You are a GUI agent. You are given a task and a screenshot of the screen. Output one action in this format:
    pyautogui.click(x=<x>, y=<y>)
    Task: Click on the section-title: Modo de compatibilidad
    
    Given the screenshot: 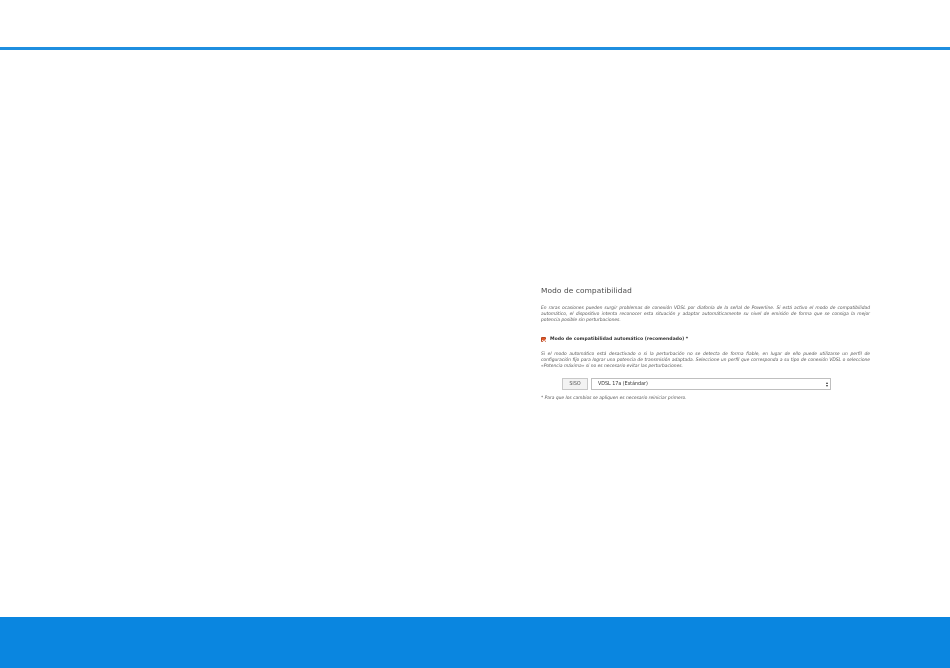 What is the action you would take?
    pyautogui.click(x=586, y=290)
    